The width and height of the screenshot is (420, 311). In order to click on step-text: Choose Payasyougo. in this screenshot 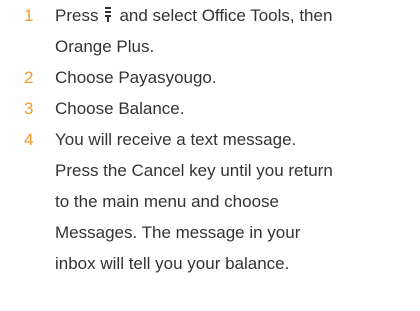, I will do `click(236, 77)`.